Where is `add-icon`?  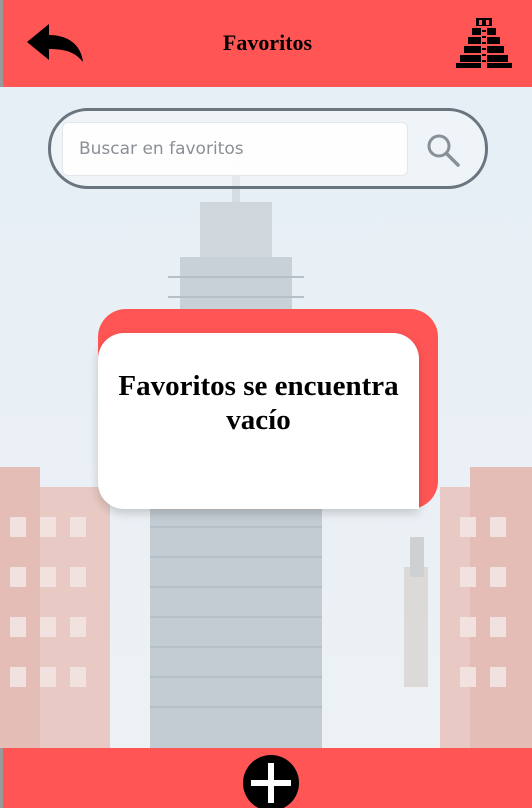 add-icon is located at coordinates (271, 781).